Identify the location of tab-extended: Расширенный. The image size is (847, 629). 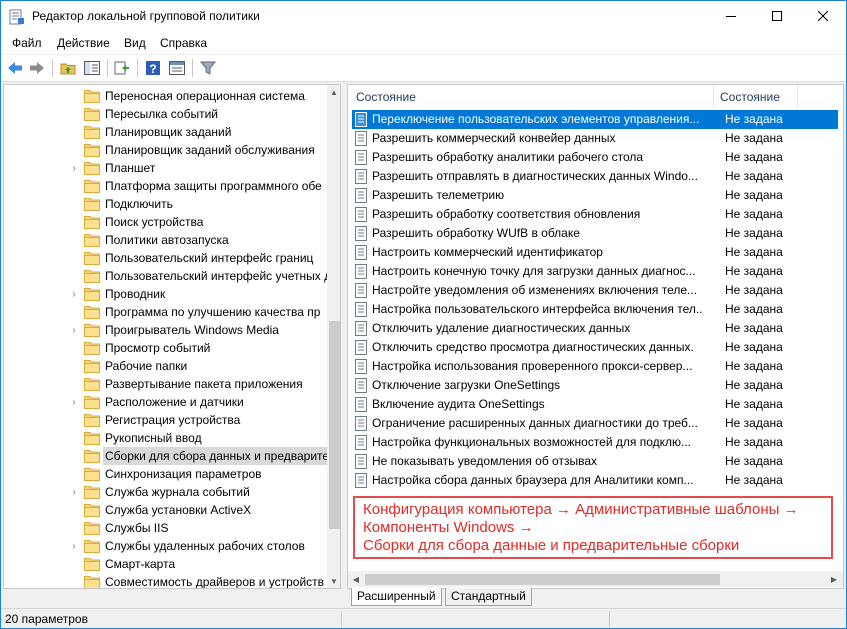
(396, 597).